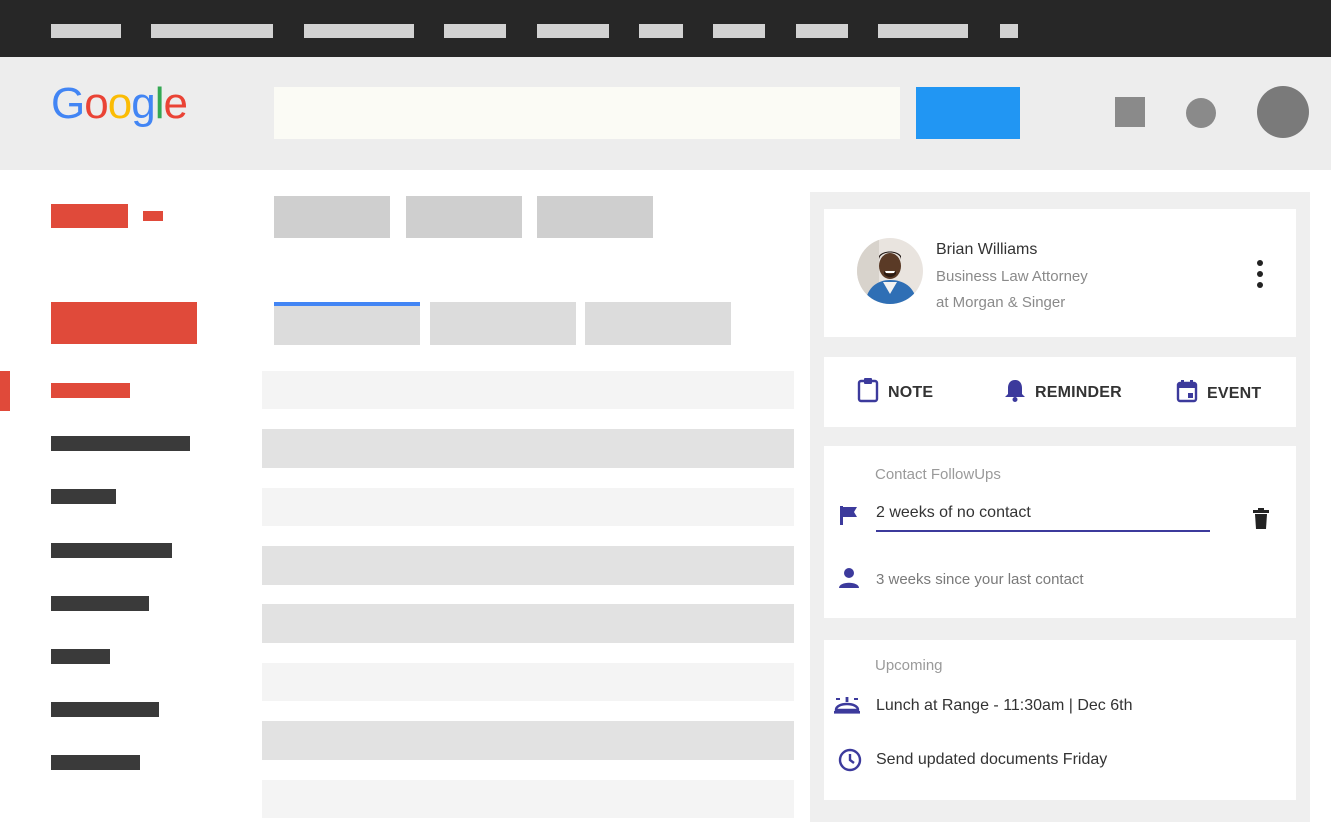 The height and width of the screenshot is (838, 1331). I want to click on logo-letter: G, so click(68, 103).